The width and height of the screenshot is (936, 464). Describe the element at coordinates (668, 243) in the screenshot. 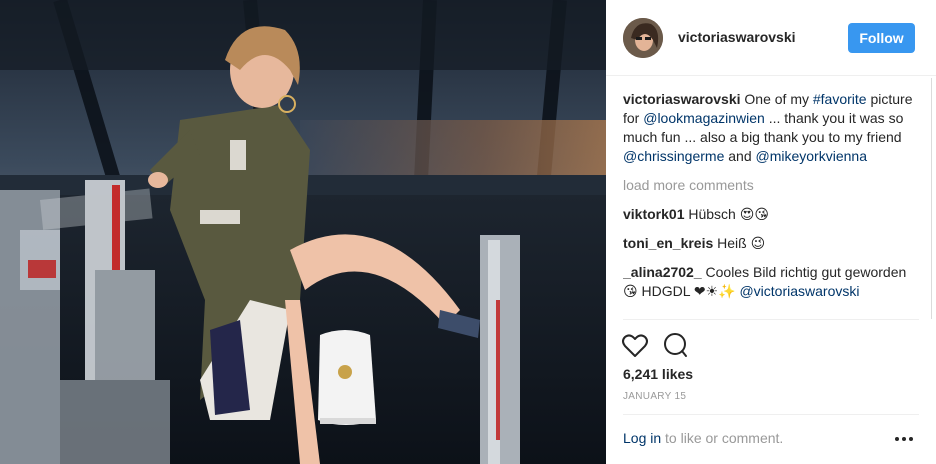

I see `comment-username: toni_en_kreis` at that location.